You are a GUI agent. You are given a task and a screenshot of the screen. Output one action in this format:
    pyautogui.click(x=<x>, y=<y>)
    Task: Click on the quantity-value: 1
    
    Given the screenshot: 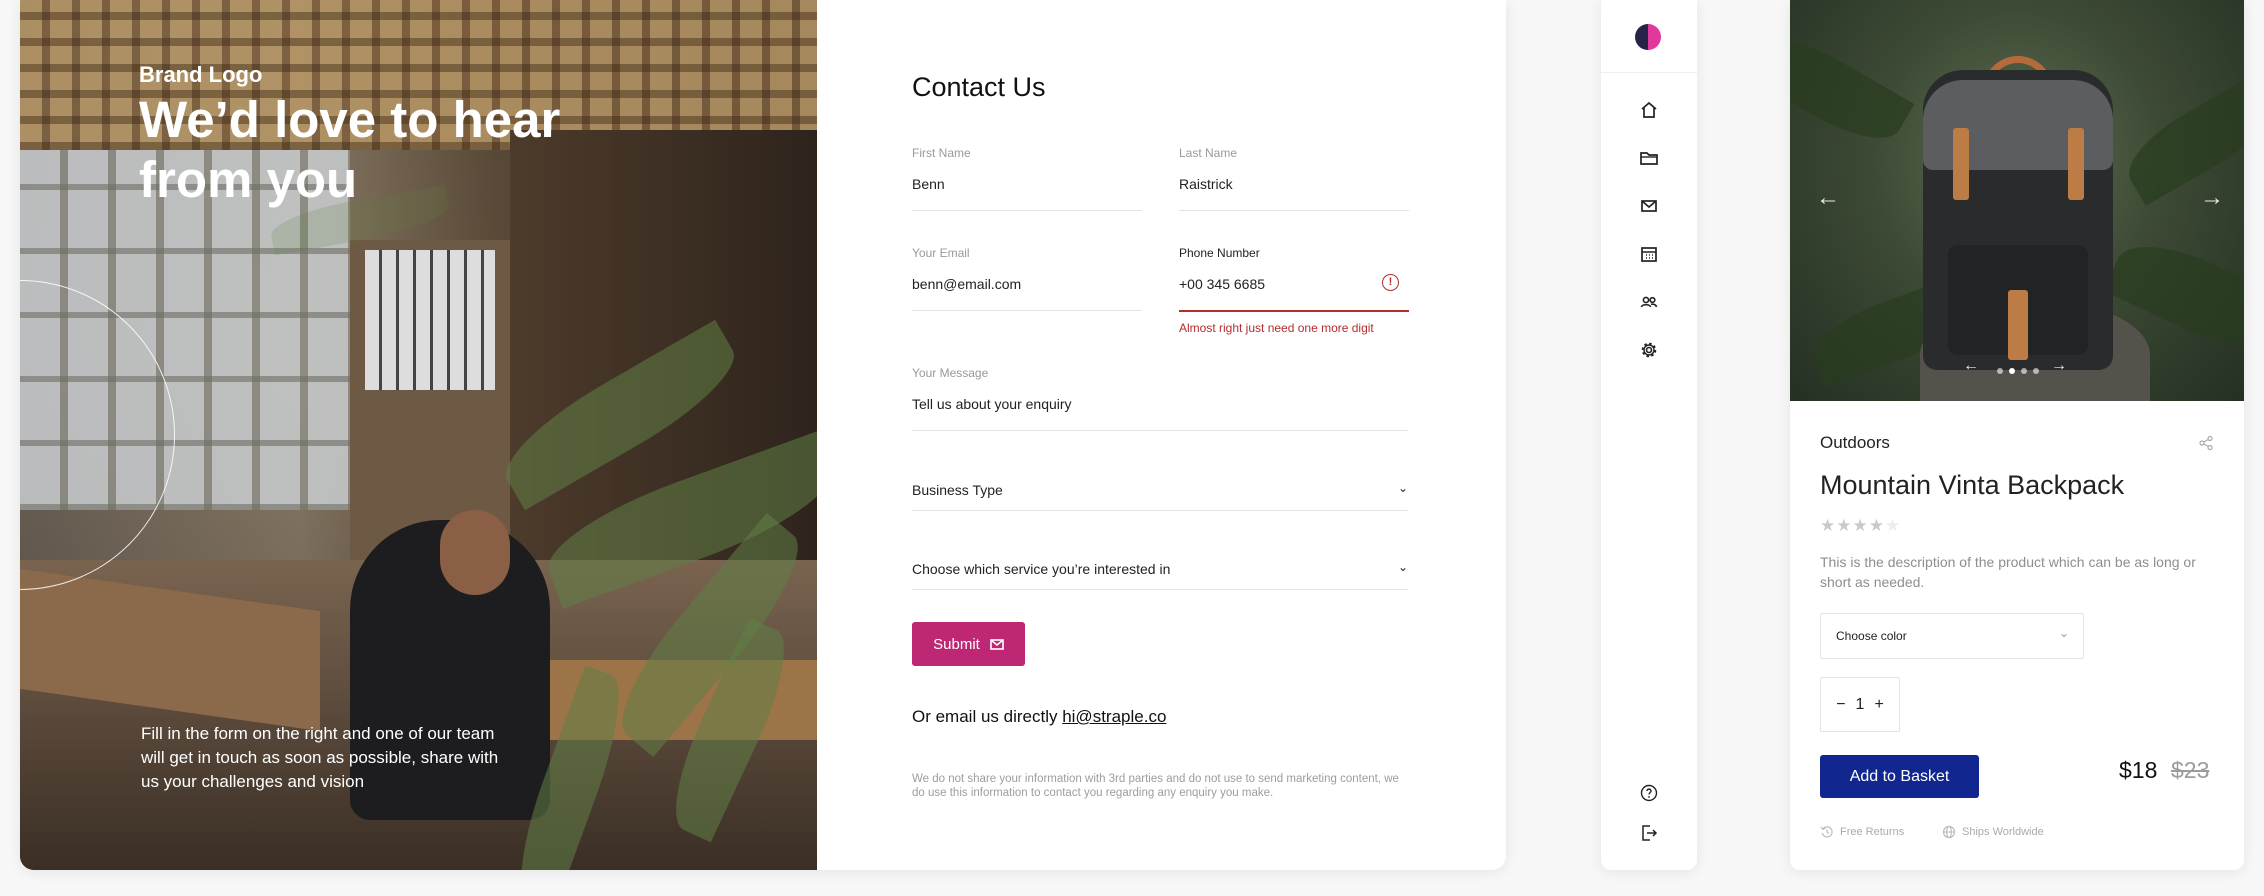 What is the action you would take?
    pyautogui.click(x=1860, y=705)
    